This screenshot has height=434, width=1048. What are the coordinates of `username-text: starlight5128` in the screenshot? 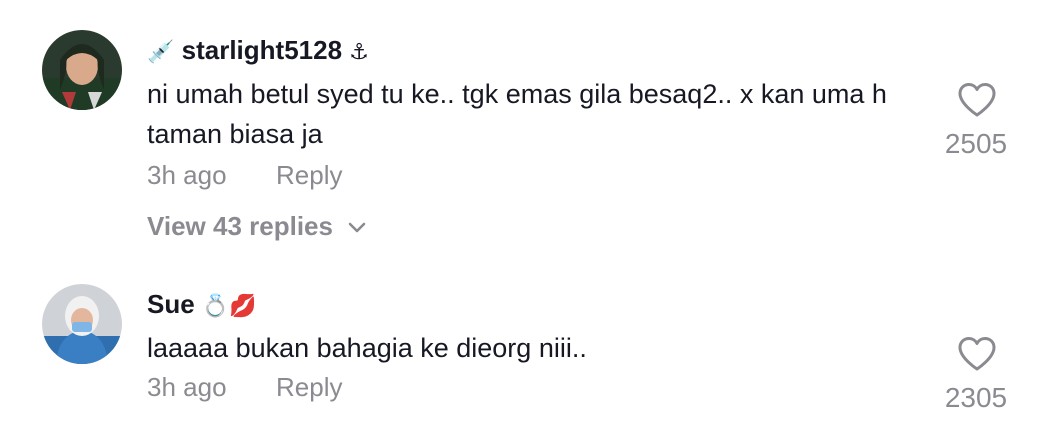 It's located at (262, 50).